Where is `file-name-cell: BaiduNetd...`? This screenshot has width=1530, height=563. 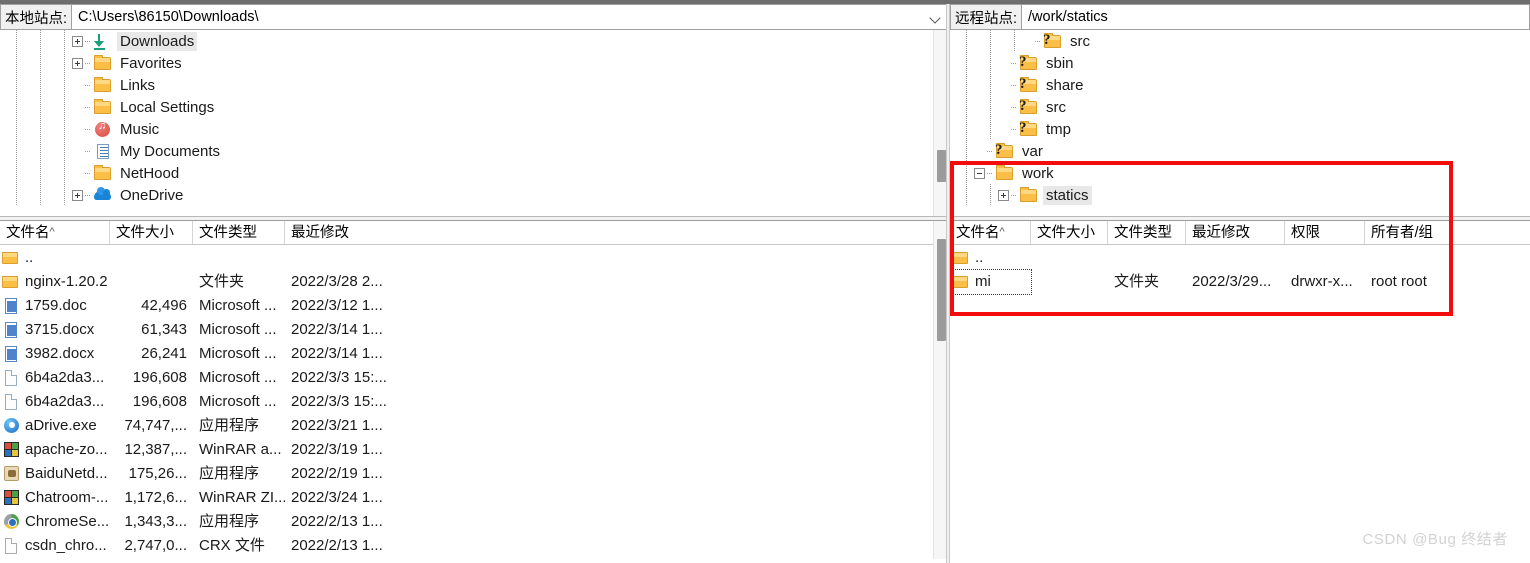
file-name-cell: BaiduNetd... is located at coordinates (55, 474).